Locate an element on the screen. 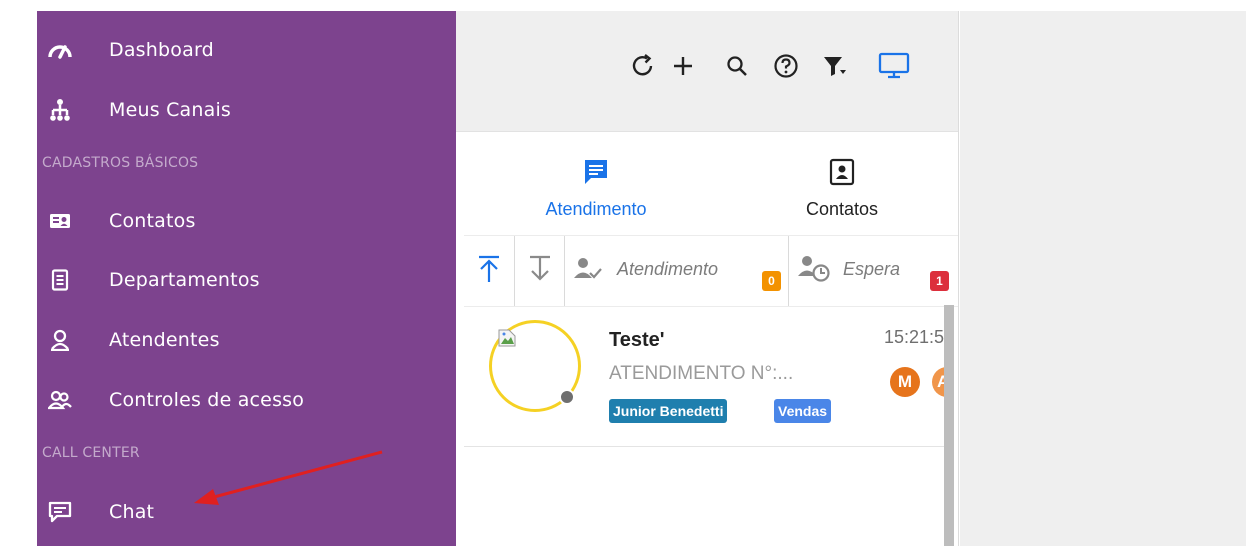 The height and width of the screenshot is (546, 1246). annotation-arrow is located at coordinates (288, 477).